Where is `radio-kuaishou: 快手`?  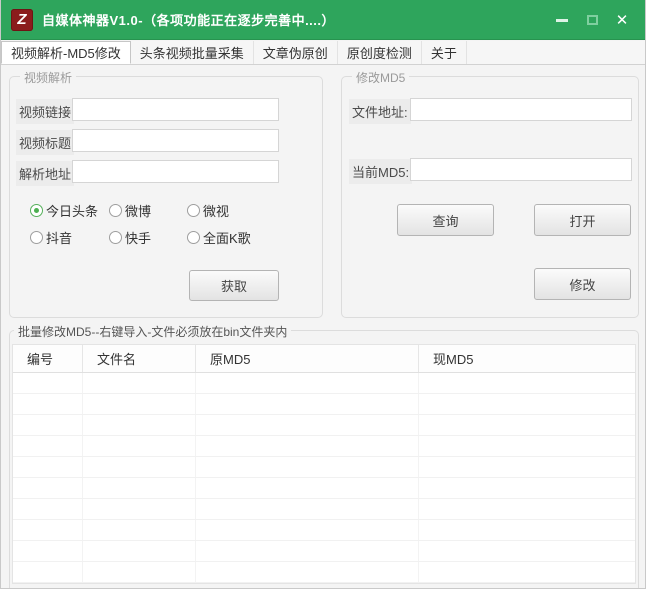 radio-kuaishou: 快手 is located at coordinates (130, 237).